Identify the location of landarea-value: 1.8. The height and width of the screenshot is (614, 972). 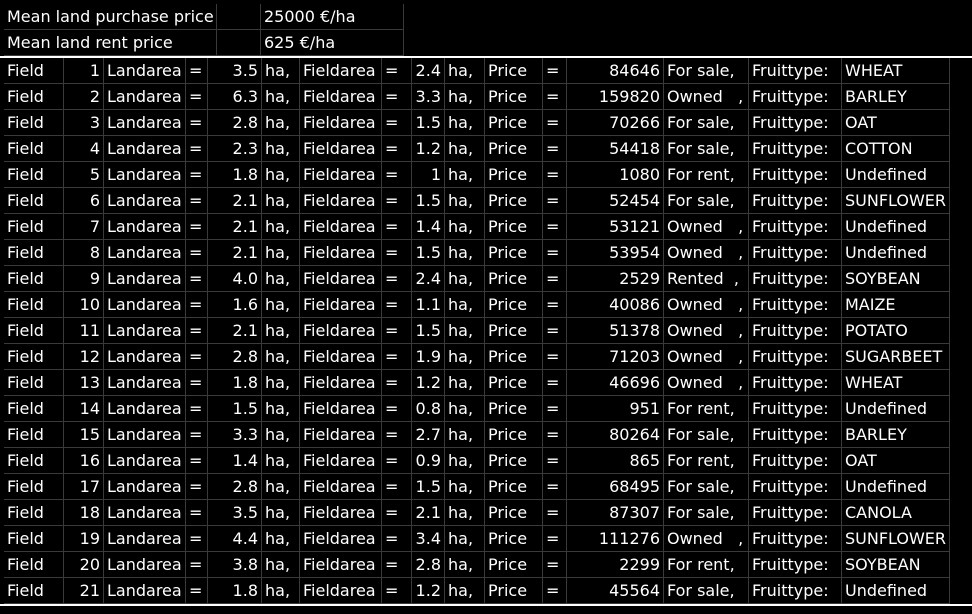
(235, 591).